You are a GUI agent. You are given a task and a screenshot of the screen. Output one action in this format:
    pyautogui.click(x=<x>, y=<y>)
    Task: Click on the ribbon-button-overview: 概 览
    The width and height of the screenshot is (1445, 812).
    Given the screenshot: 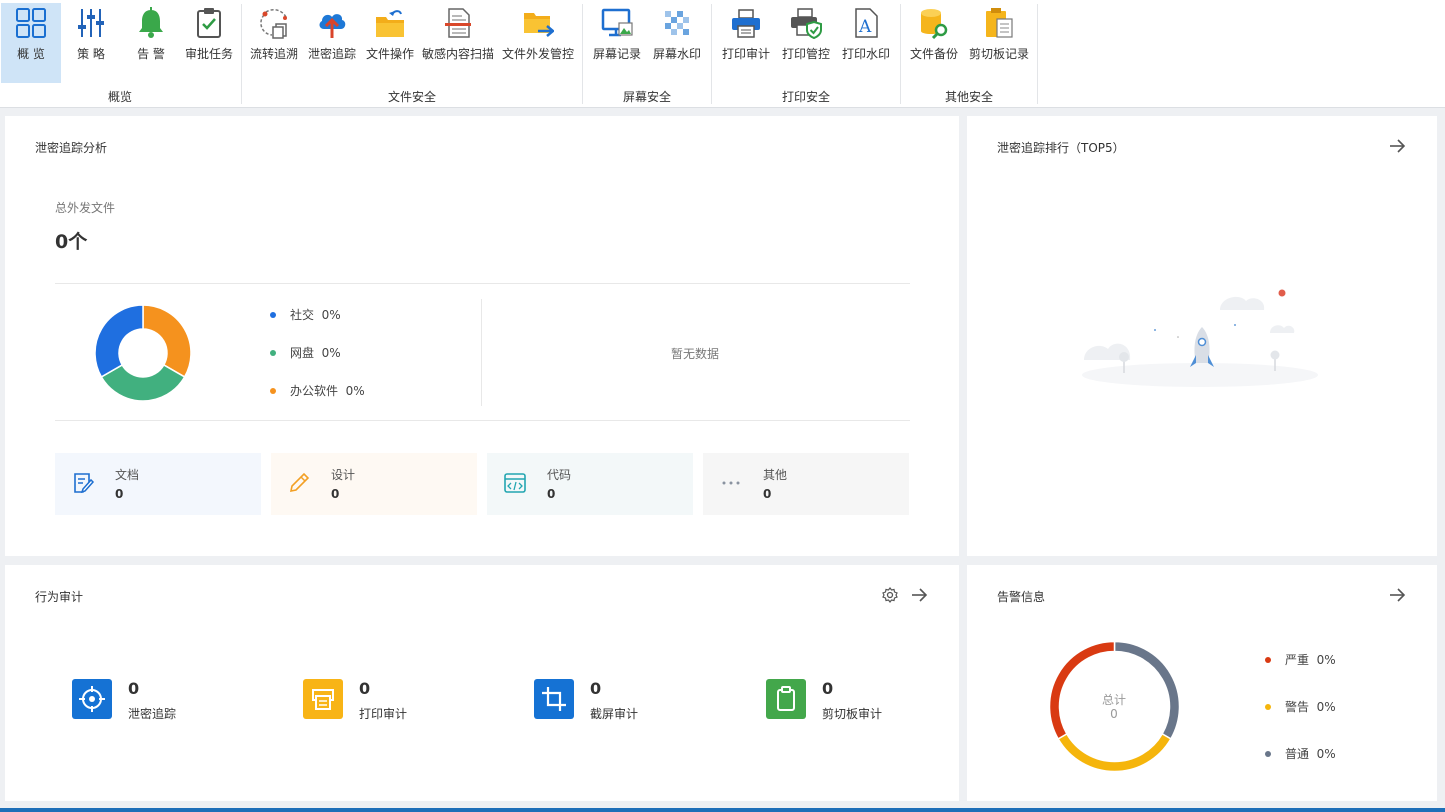 What is the action you would take?
    pyautogui.click(x=31, y=43)
    